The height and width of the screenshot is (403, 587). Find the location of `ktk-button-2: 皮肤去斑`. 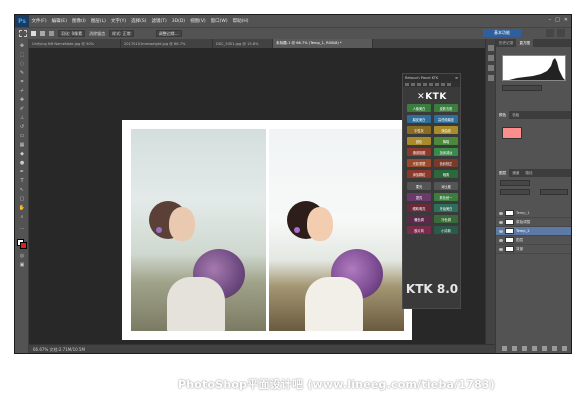

ktk-button-2: 皮肤去斑 is located at coordinates (446, 108).